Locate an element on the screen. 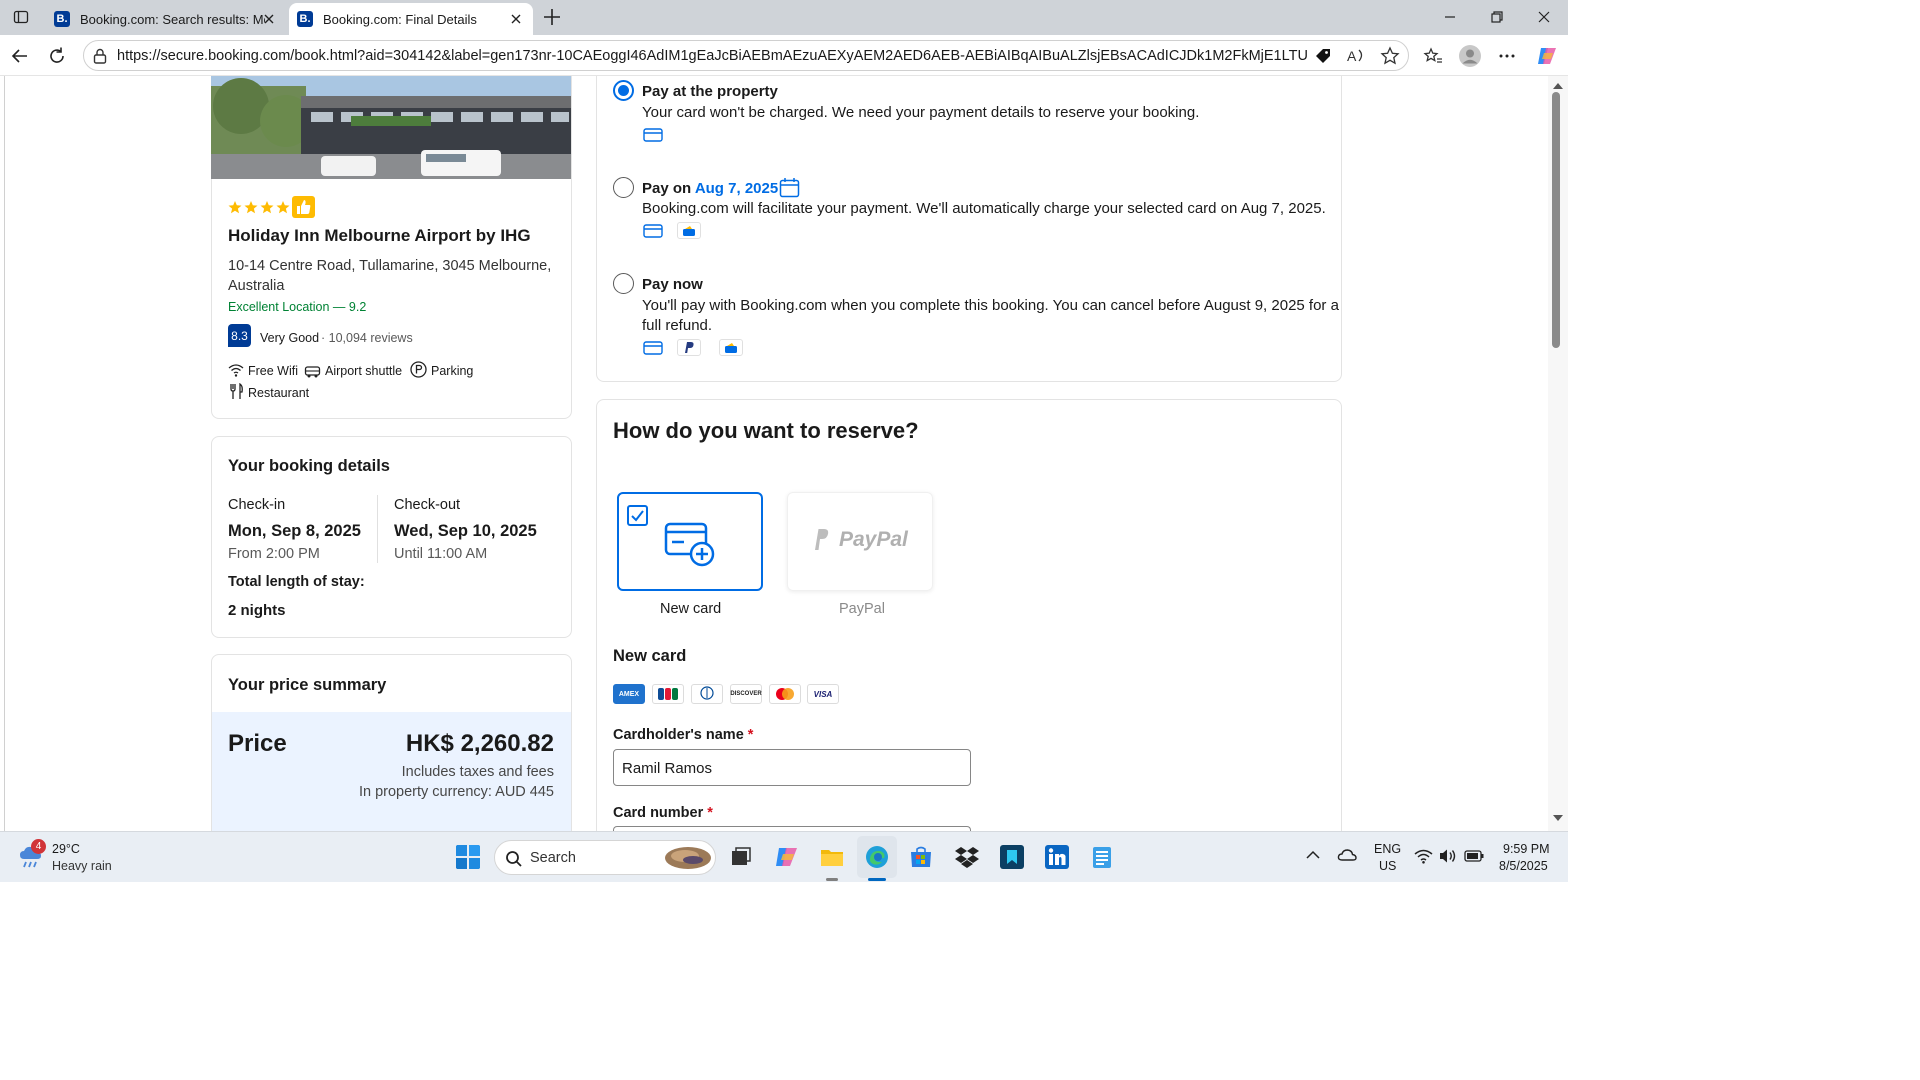 This screenshot has width=1920, height=1080. paypal-option: PayPal is located at coordinates (860, 541).